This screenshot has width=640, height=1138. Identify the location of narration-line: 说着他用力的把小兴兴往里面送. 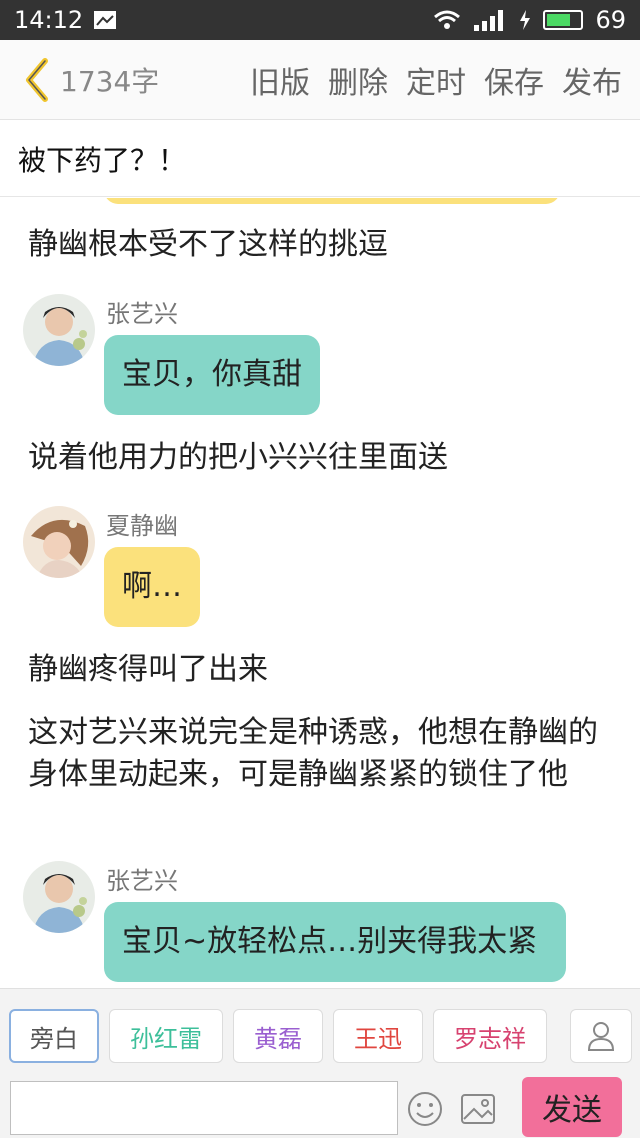
(320, 458).